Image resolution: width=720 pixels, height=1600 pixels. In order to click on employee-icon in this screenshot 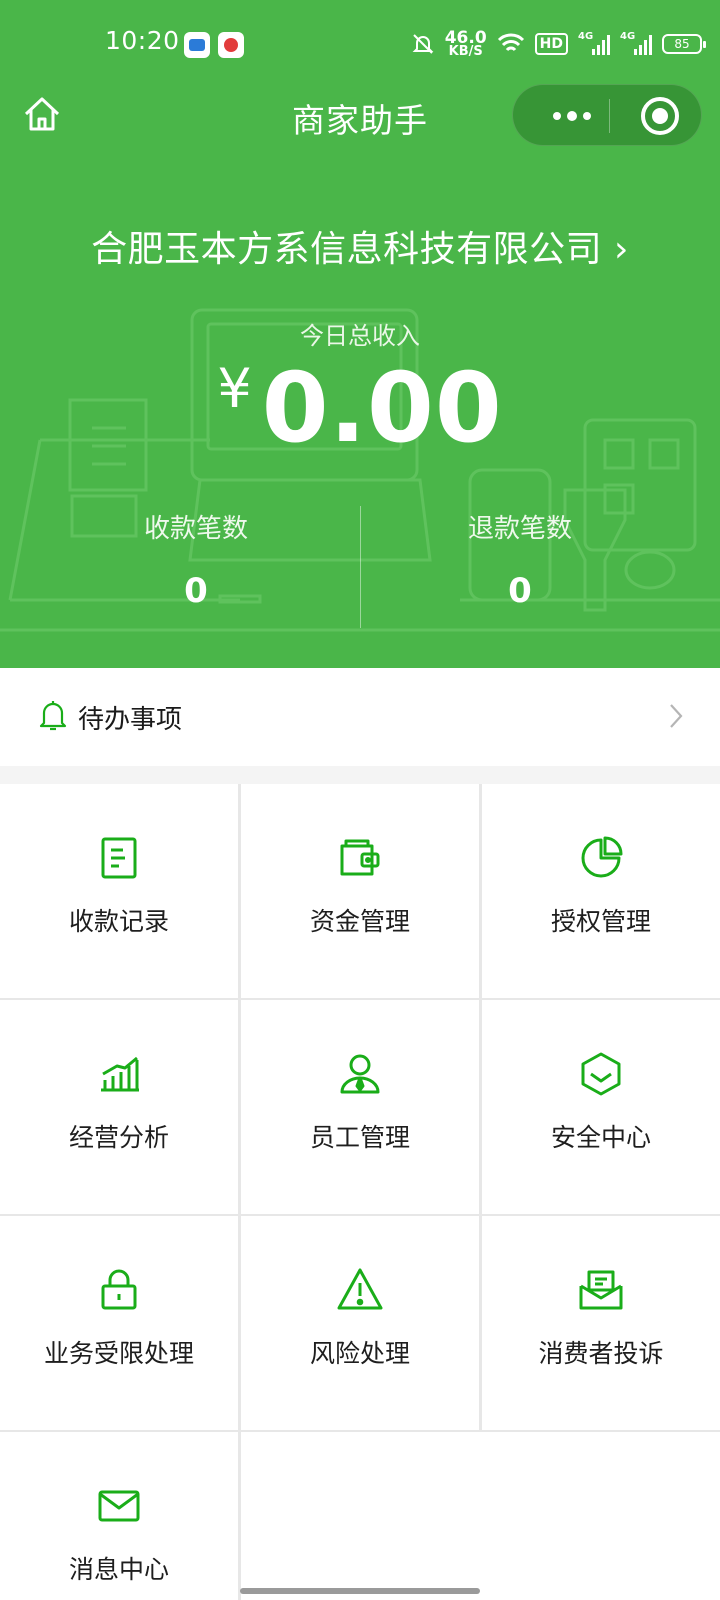, I will do `click(360, 1074)`.